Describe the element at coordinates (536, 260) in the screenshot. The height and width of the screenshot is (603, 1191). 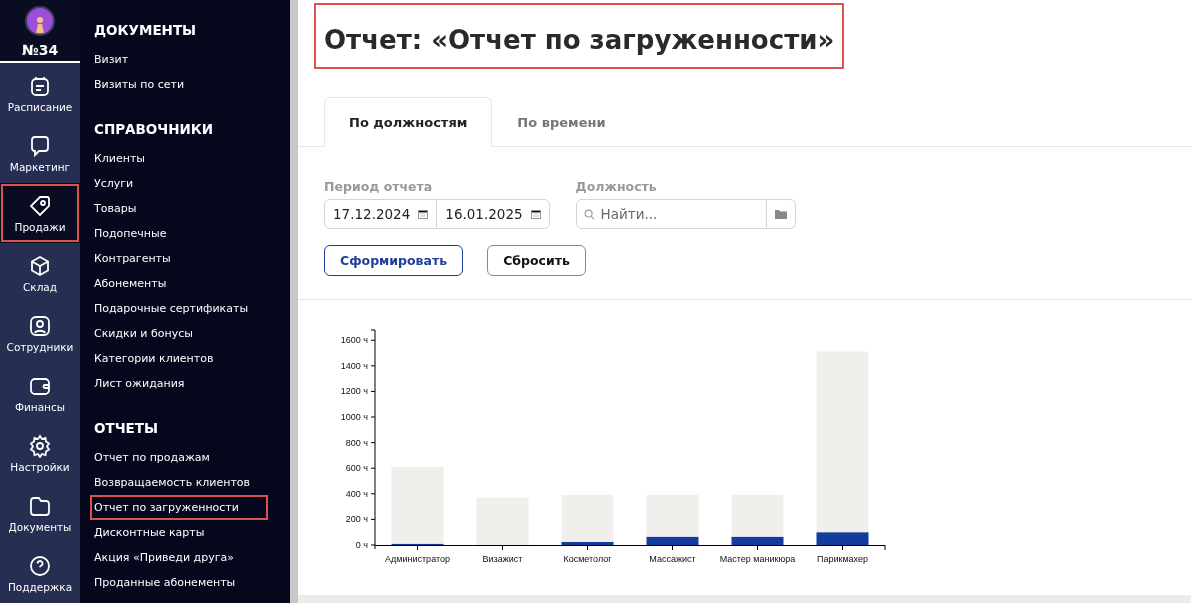
I see `reset-button: Сбросить` at that location.